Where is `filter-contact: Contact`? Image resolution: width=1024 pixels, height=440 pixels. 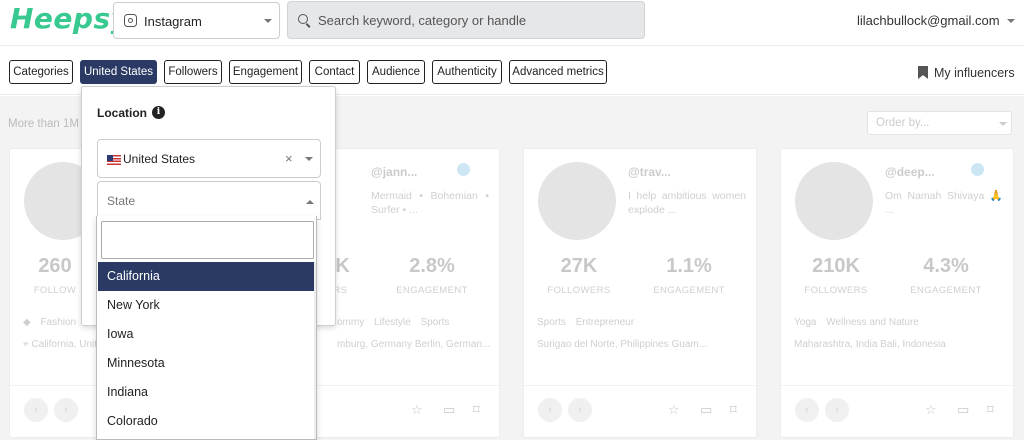
filter-contact: Contact is located at coordinates (334, 72).